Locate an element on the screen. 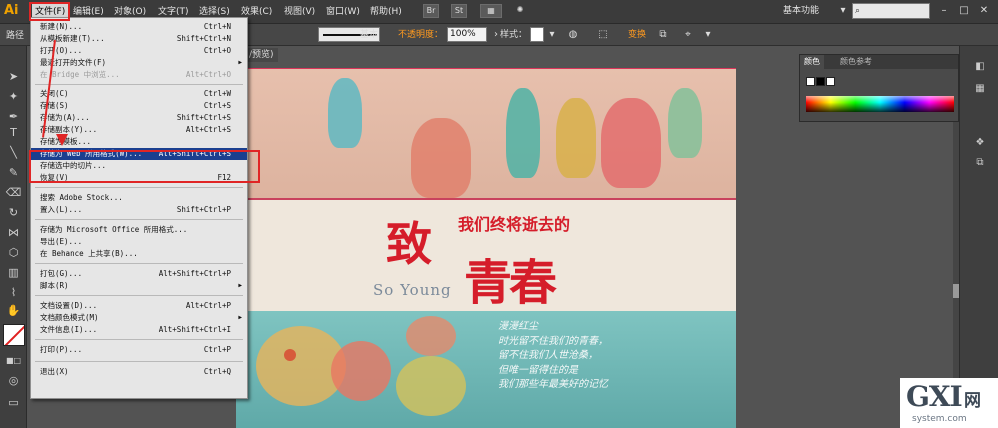 This screenshot has height=428, width=998. file-menu-item-place: 置入(L)... Shift+Ctrl+P is located at coordinates (139, 210).